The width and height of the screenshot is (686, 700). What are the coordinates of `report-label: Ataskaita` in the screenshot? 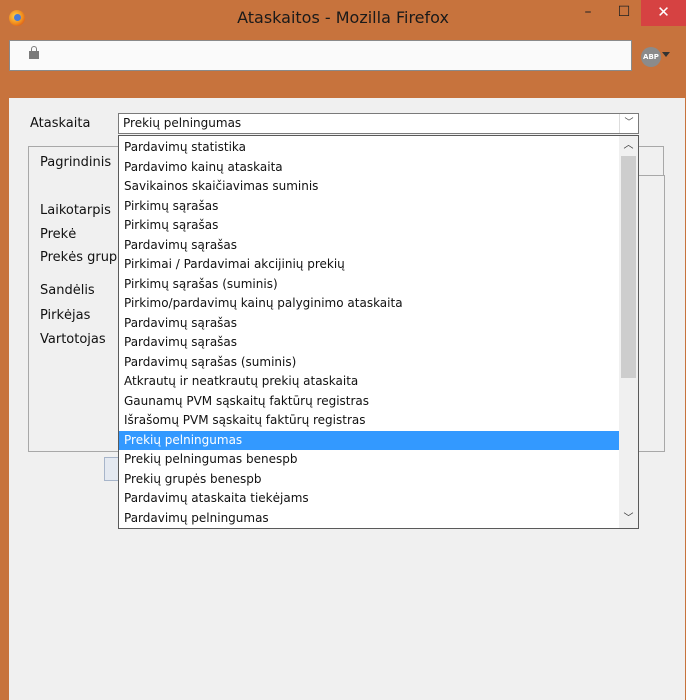 It's located at (60, 123).